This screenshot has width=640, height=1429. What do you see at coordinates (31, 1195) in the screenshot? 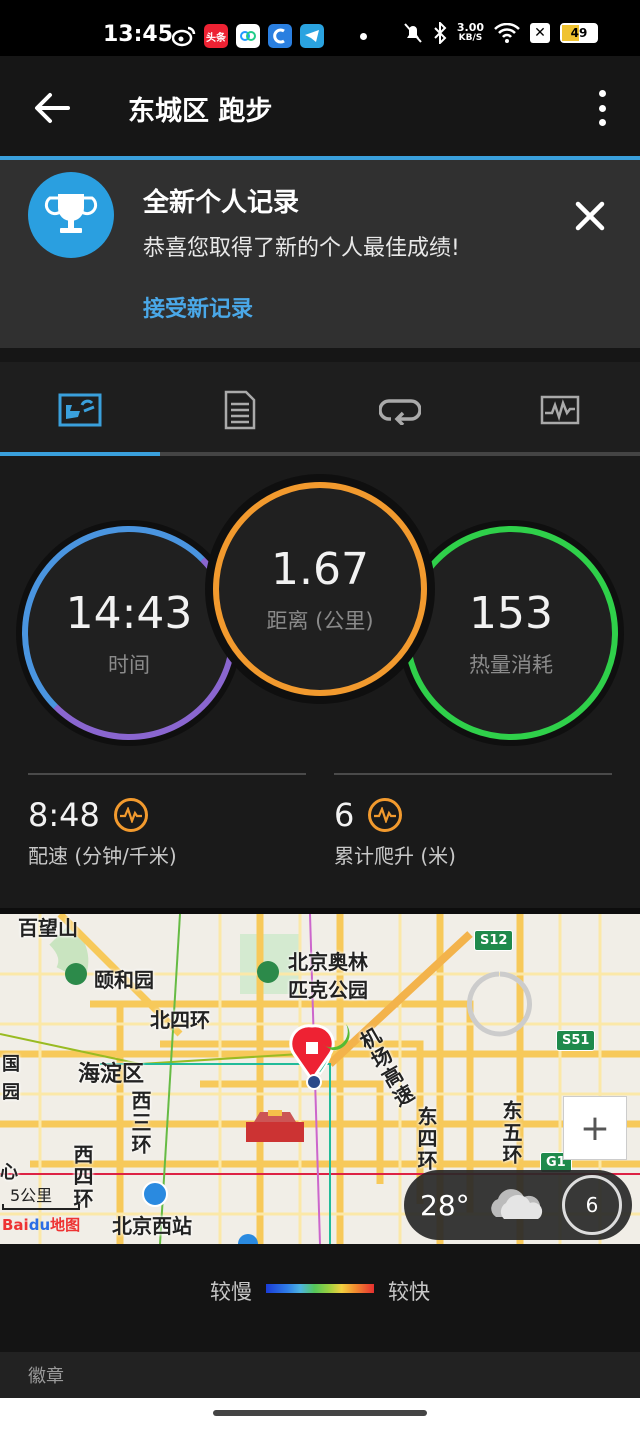
I see `map-scale-label: 5公里` at bounding box center [31, 1195].